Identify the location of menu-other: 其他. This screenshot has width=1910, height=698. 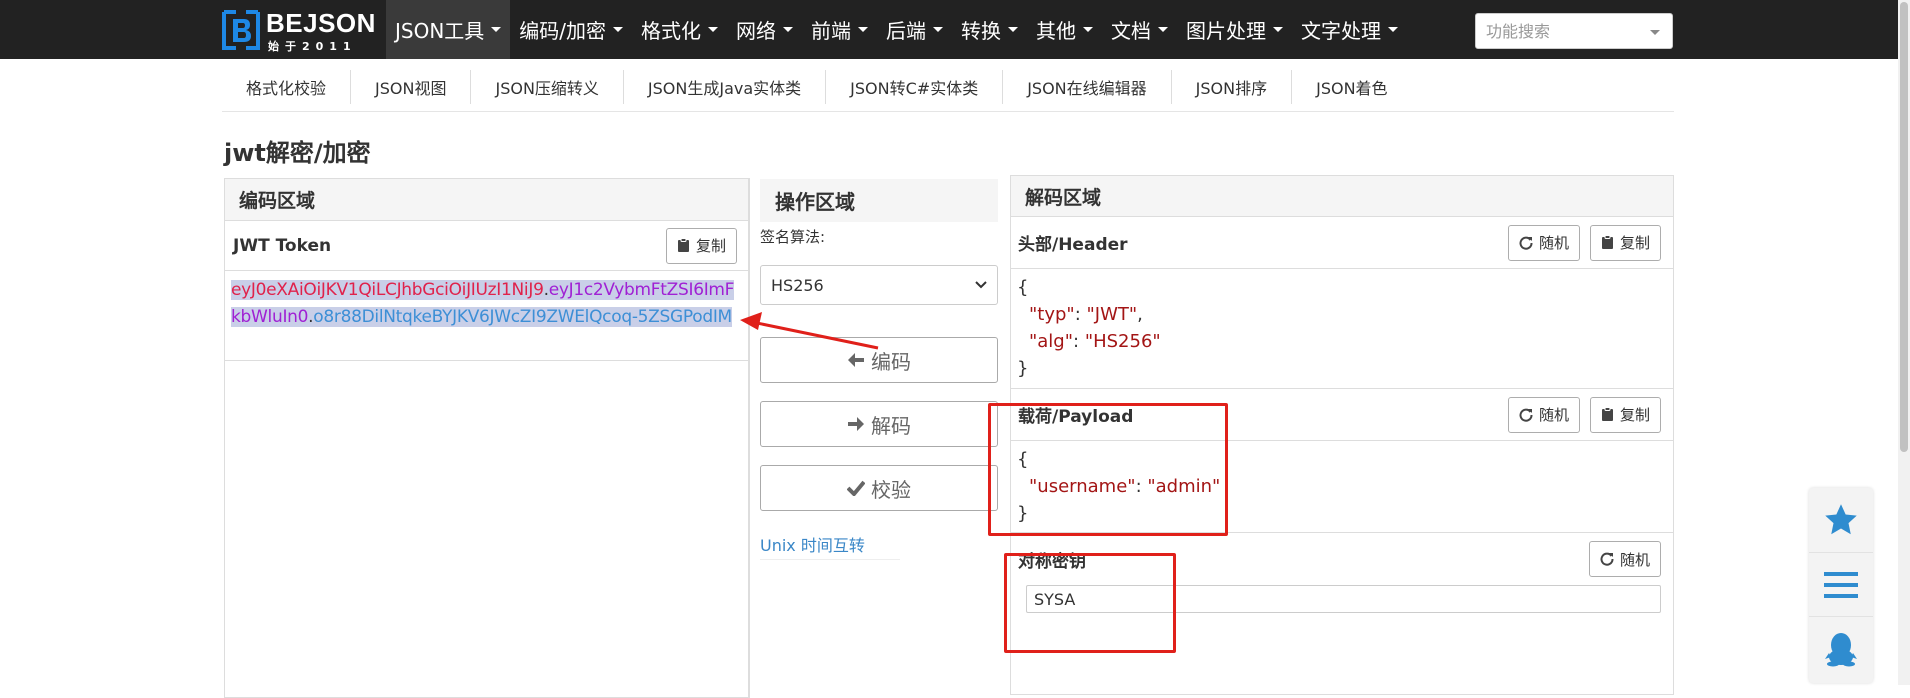
(1064, 29).